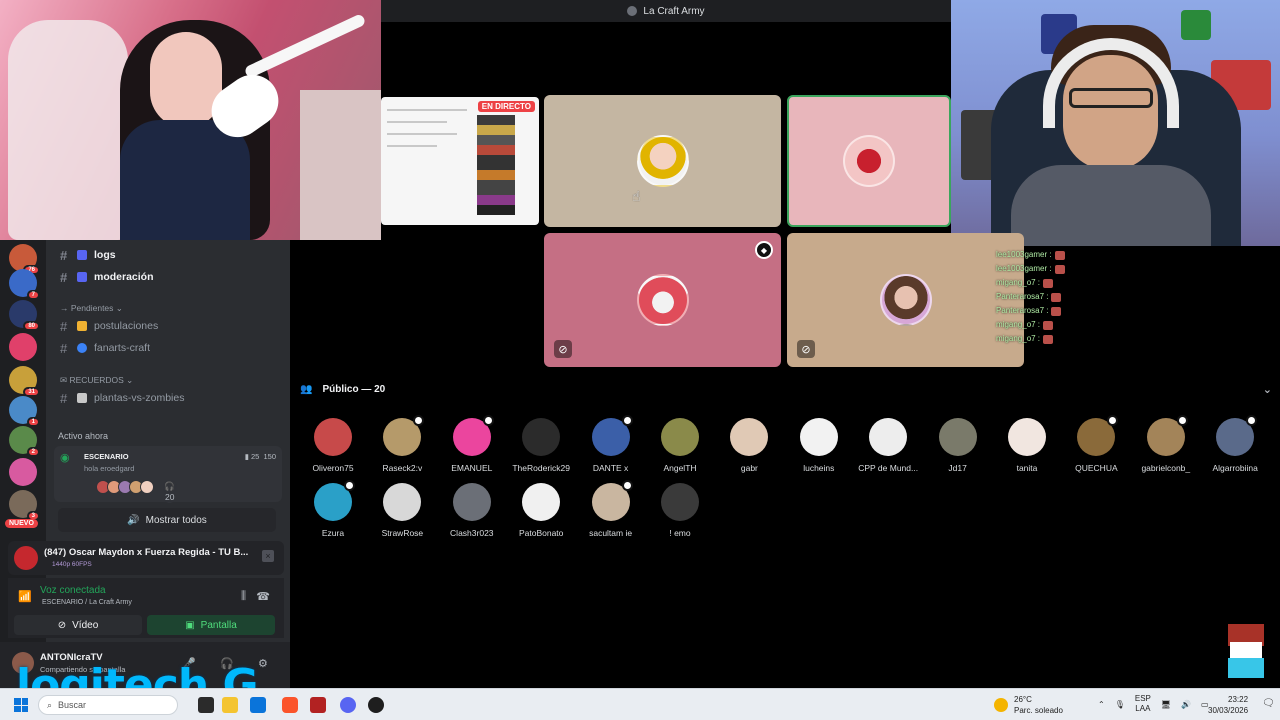  I want to click on audience-member-name: lucheins, so click(819, 468).